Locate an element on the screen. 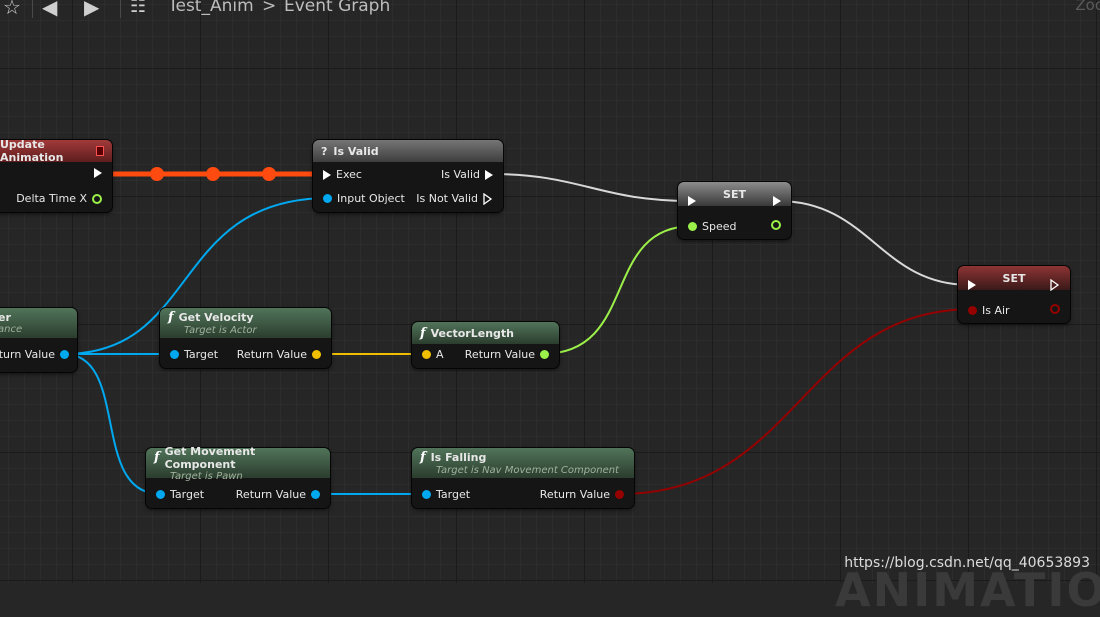  is-air-out-pin is located at coordinates (1055, 309).